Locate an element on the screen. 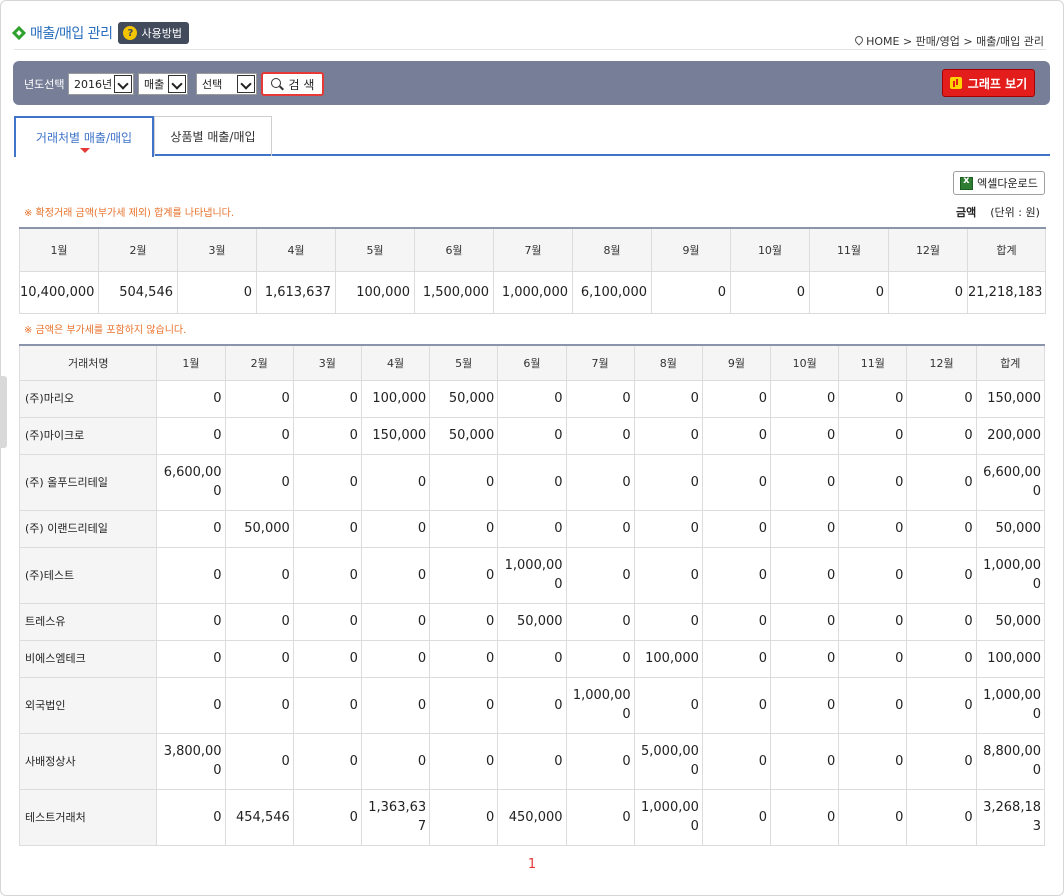 Image resolution: width=1064 pixels, height=896 pixels. customer-name-cell: (주) 이랜드리테일 is located at coordinates (88, 528).